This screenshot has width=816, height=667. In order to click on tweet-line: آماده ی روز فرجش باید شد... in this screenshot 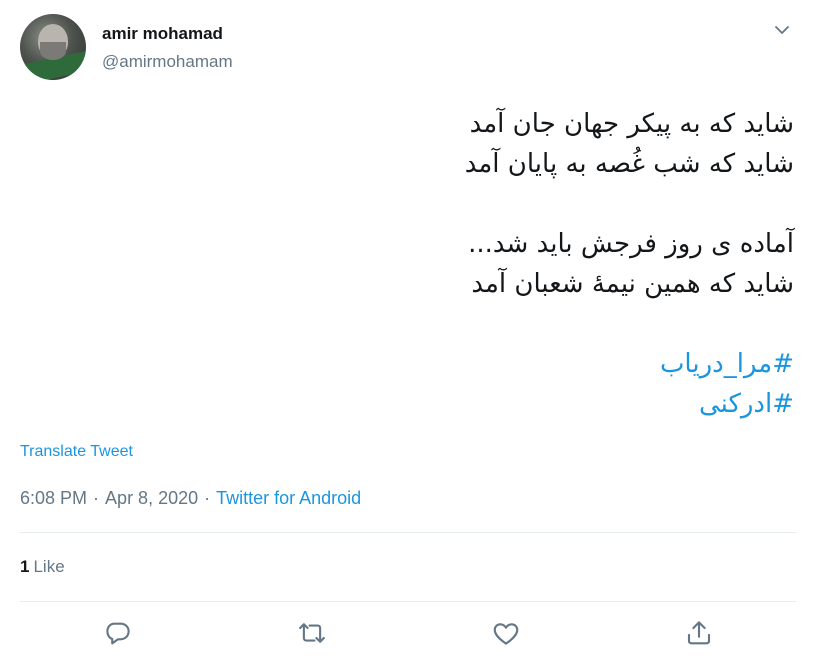, I will do `click(631, 244)`.